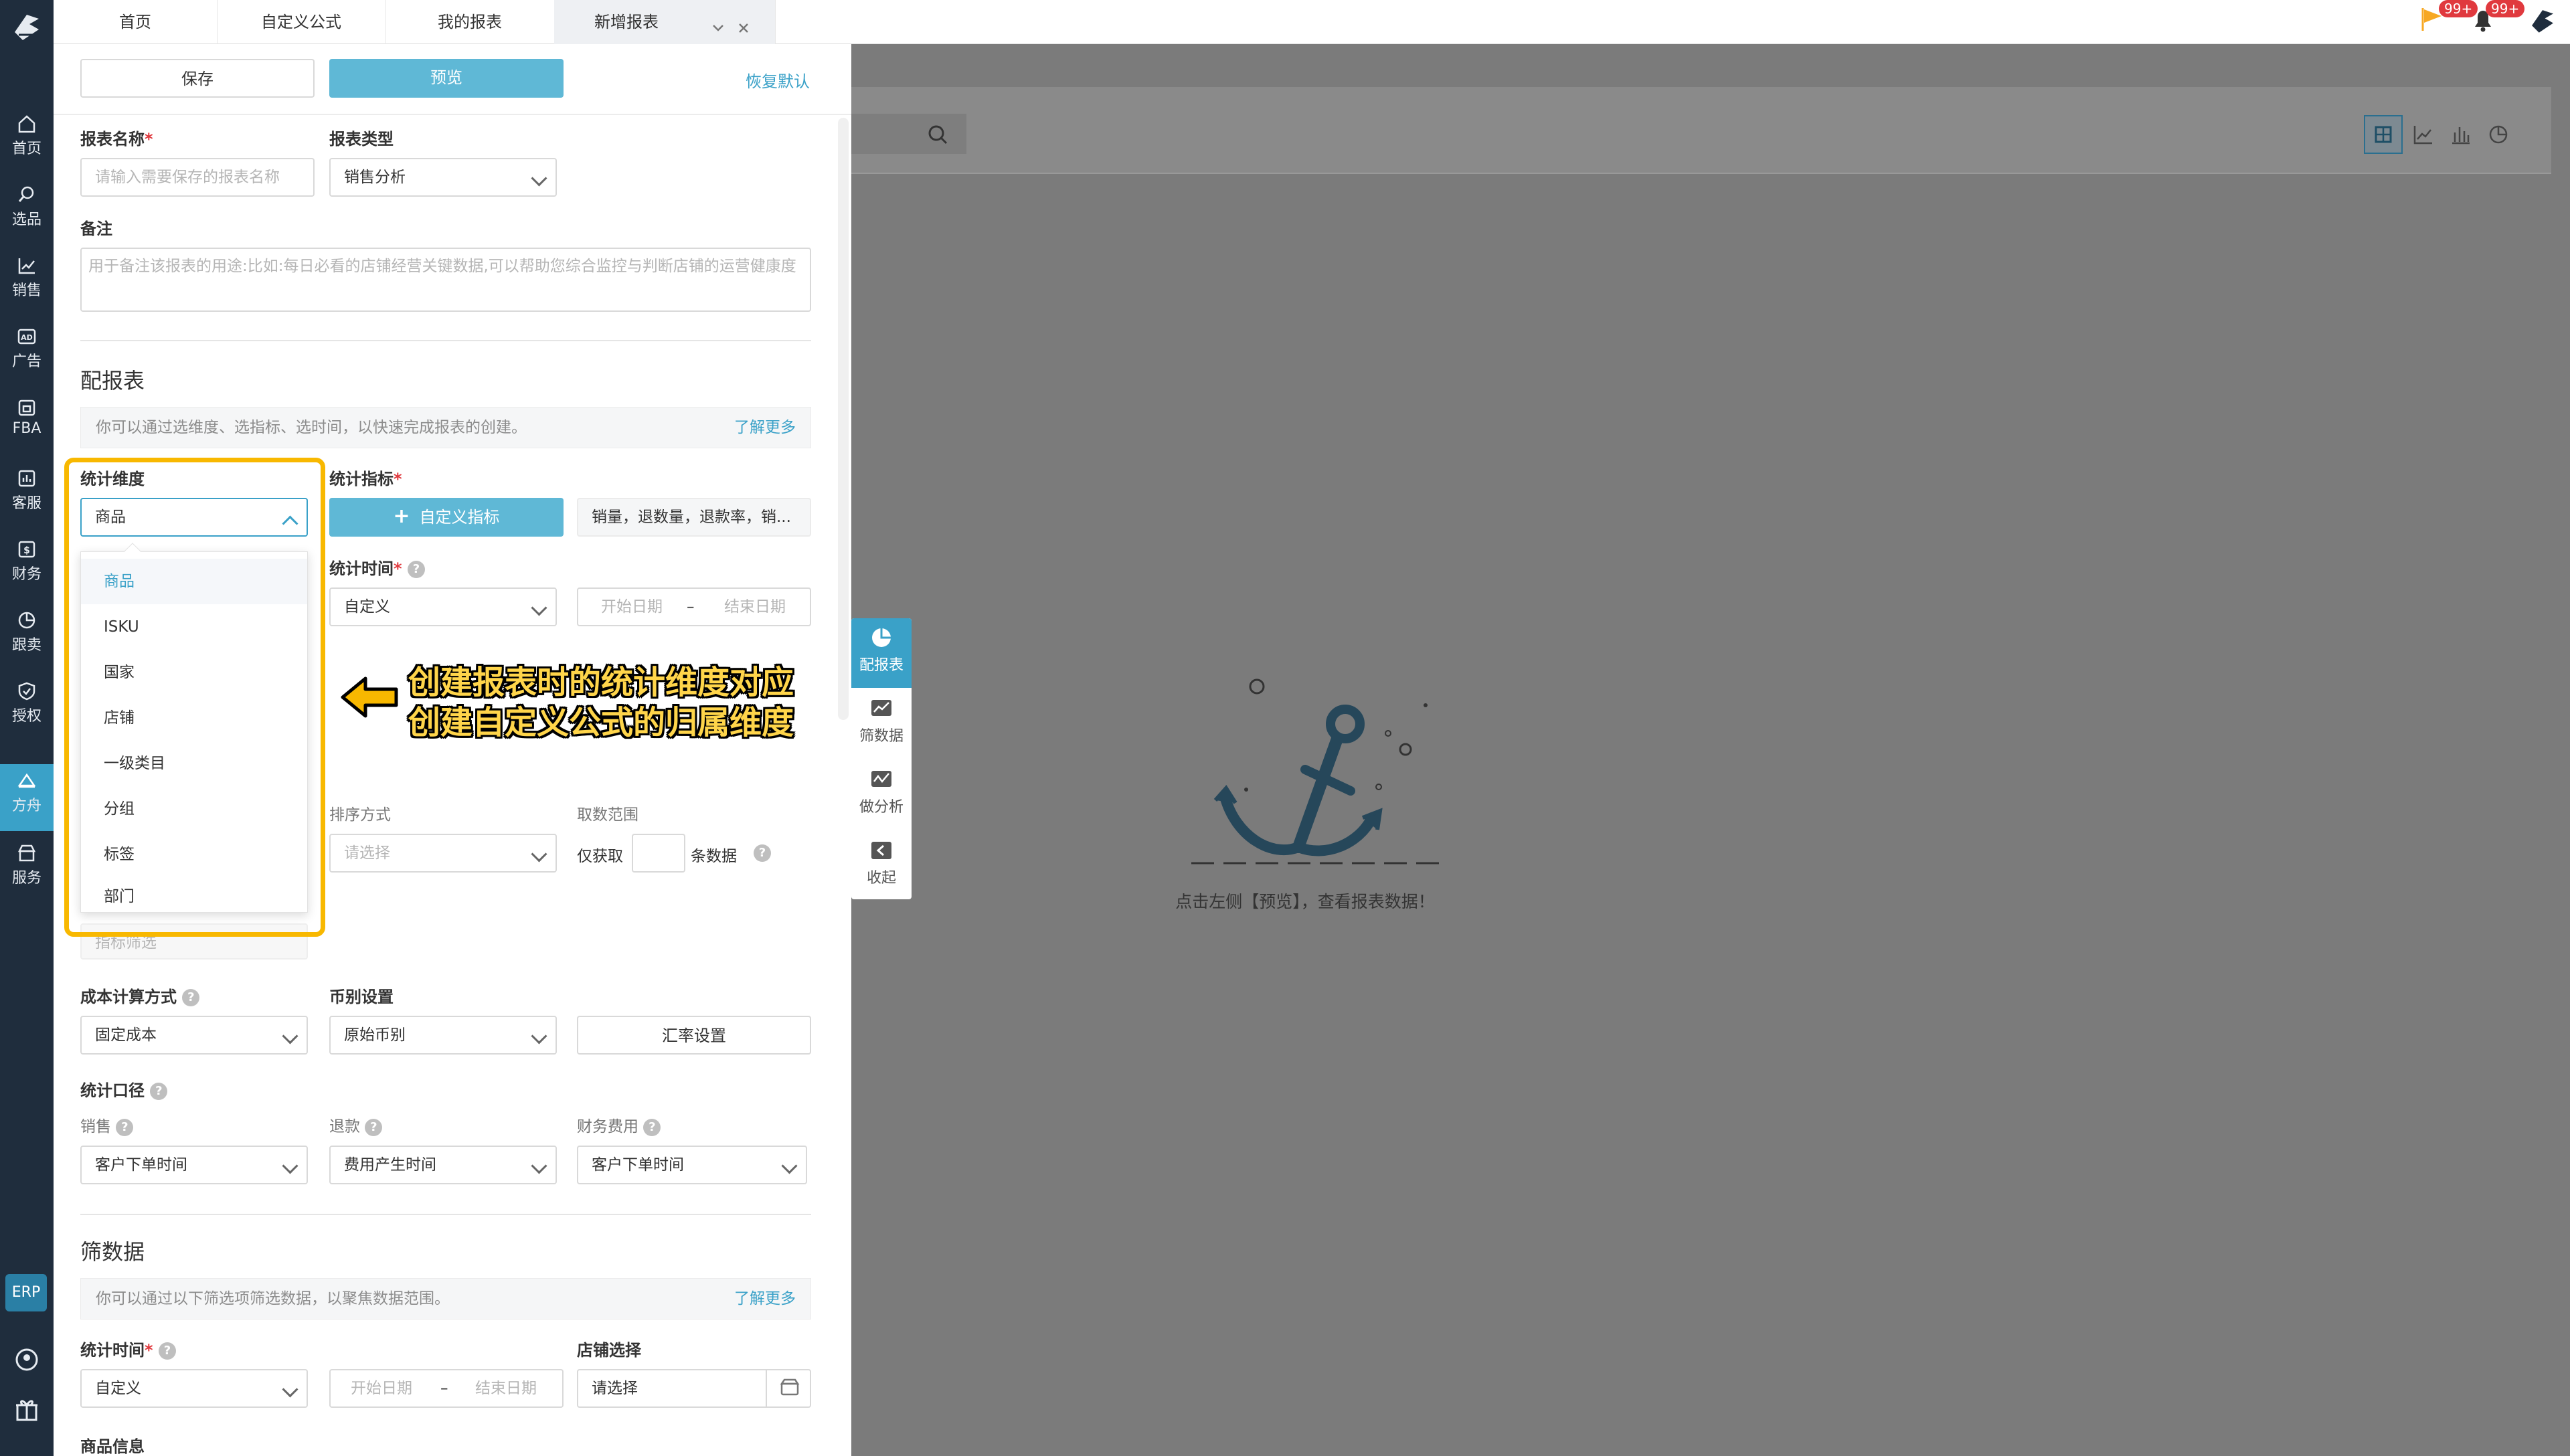 Image resolution: width=2570 pixels, height=1456 pixels. What do you see at coordinates (844, 419) in the screenshot?
I see `panel-scrollbar` at bounding box center [844, 419].